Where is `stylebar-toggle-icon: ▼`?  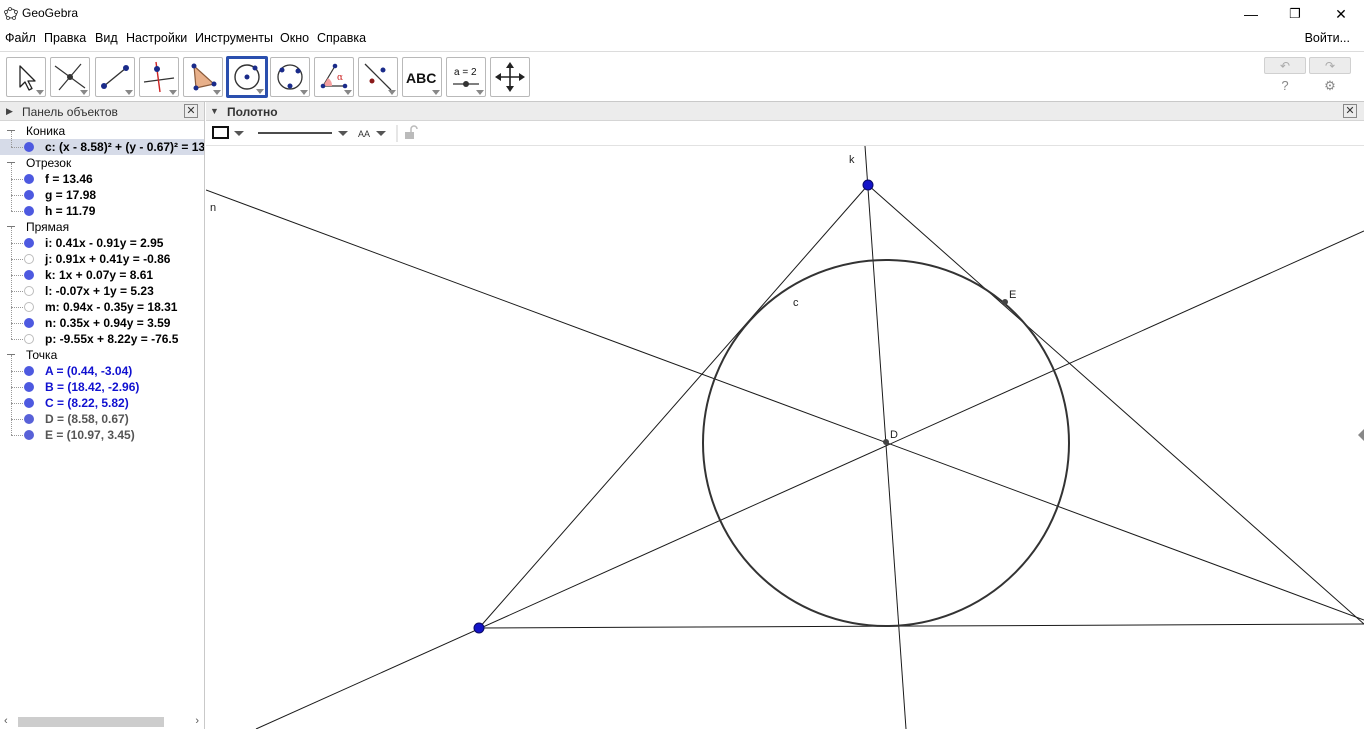 stylebar-toggle-icon: ▼ is located at coordinates (214, 111).